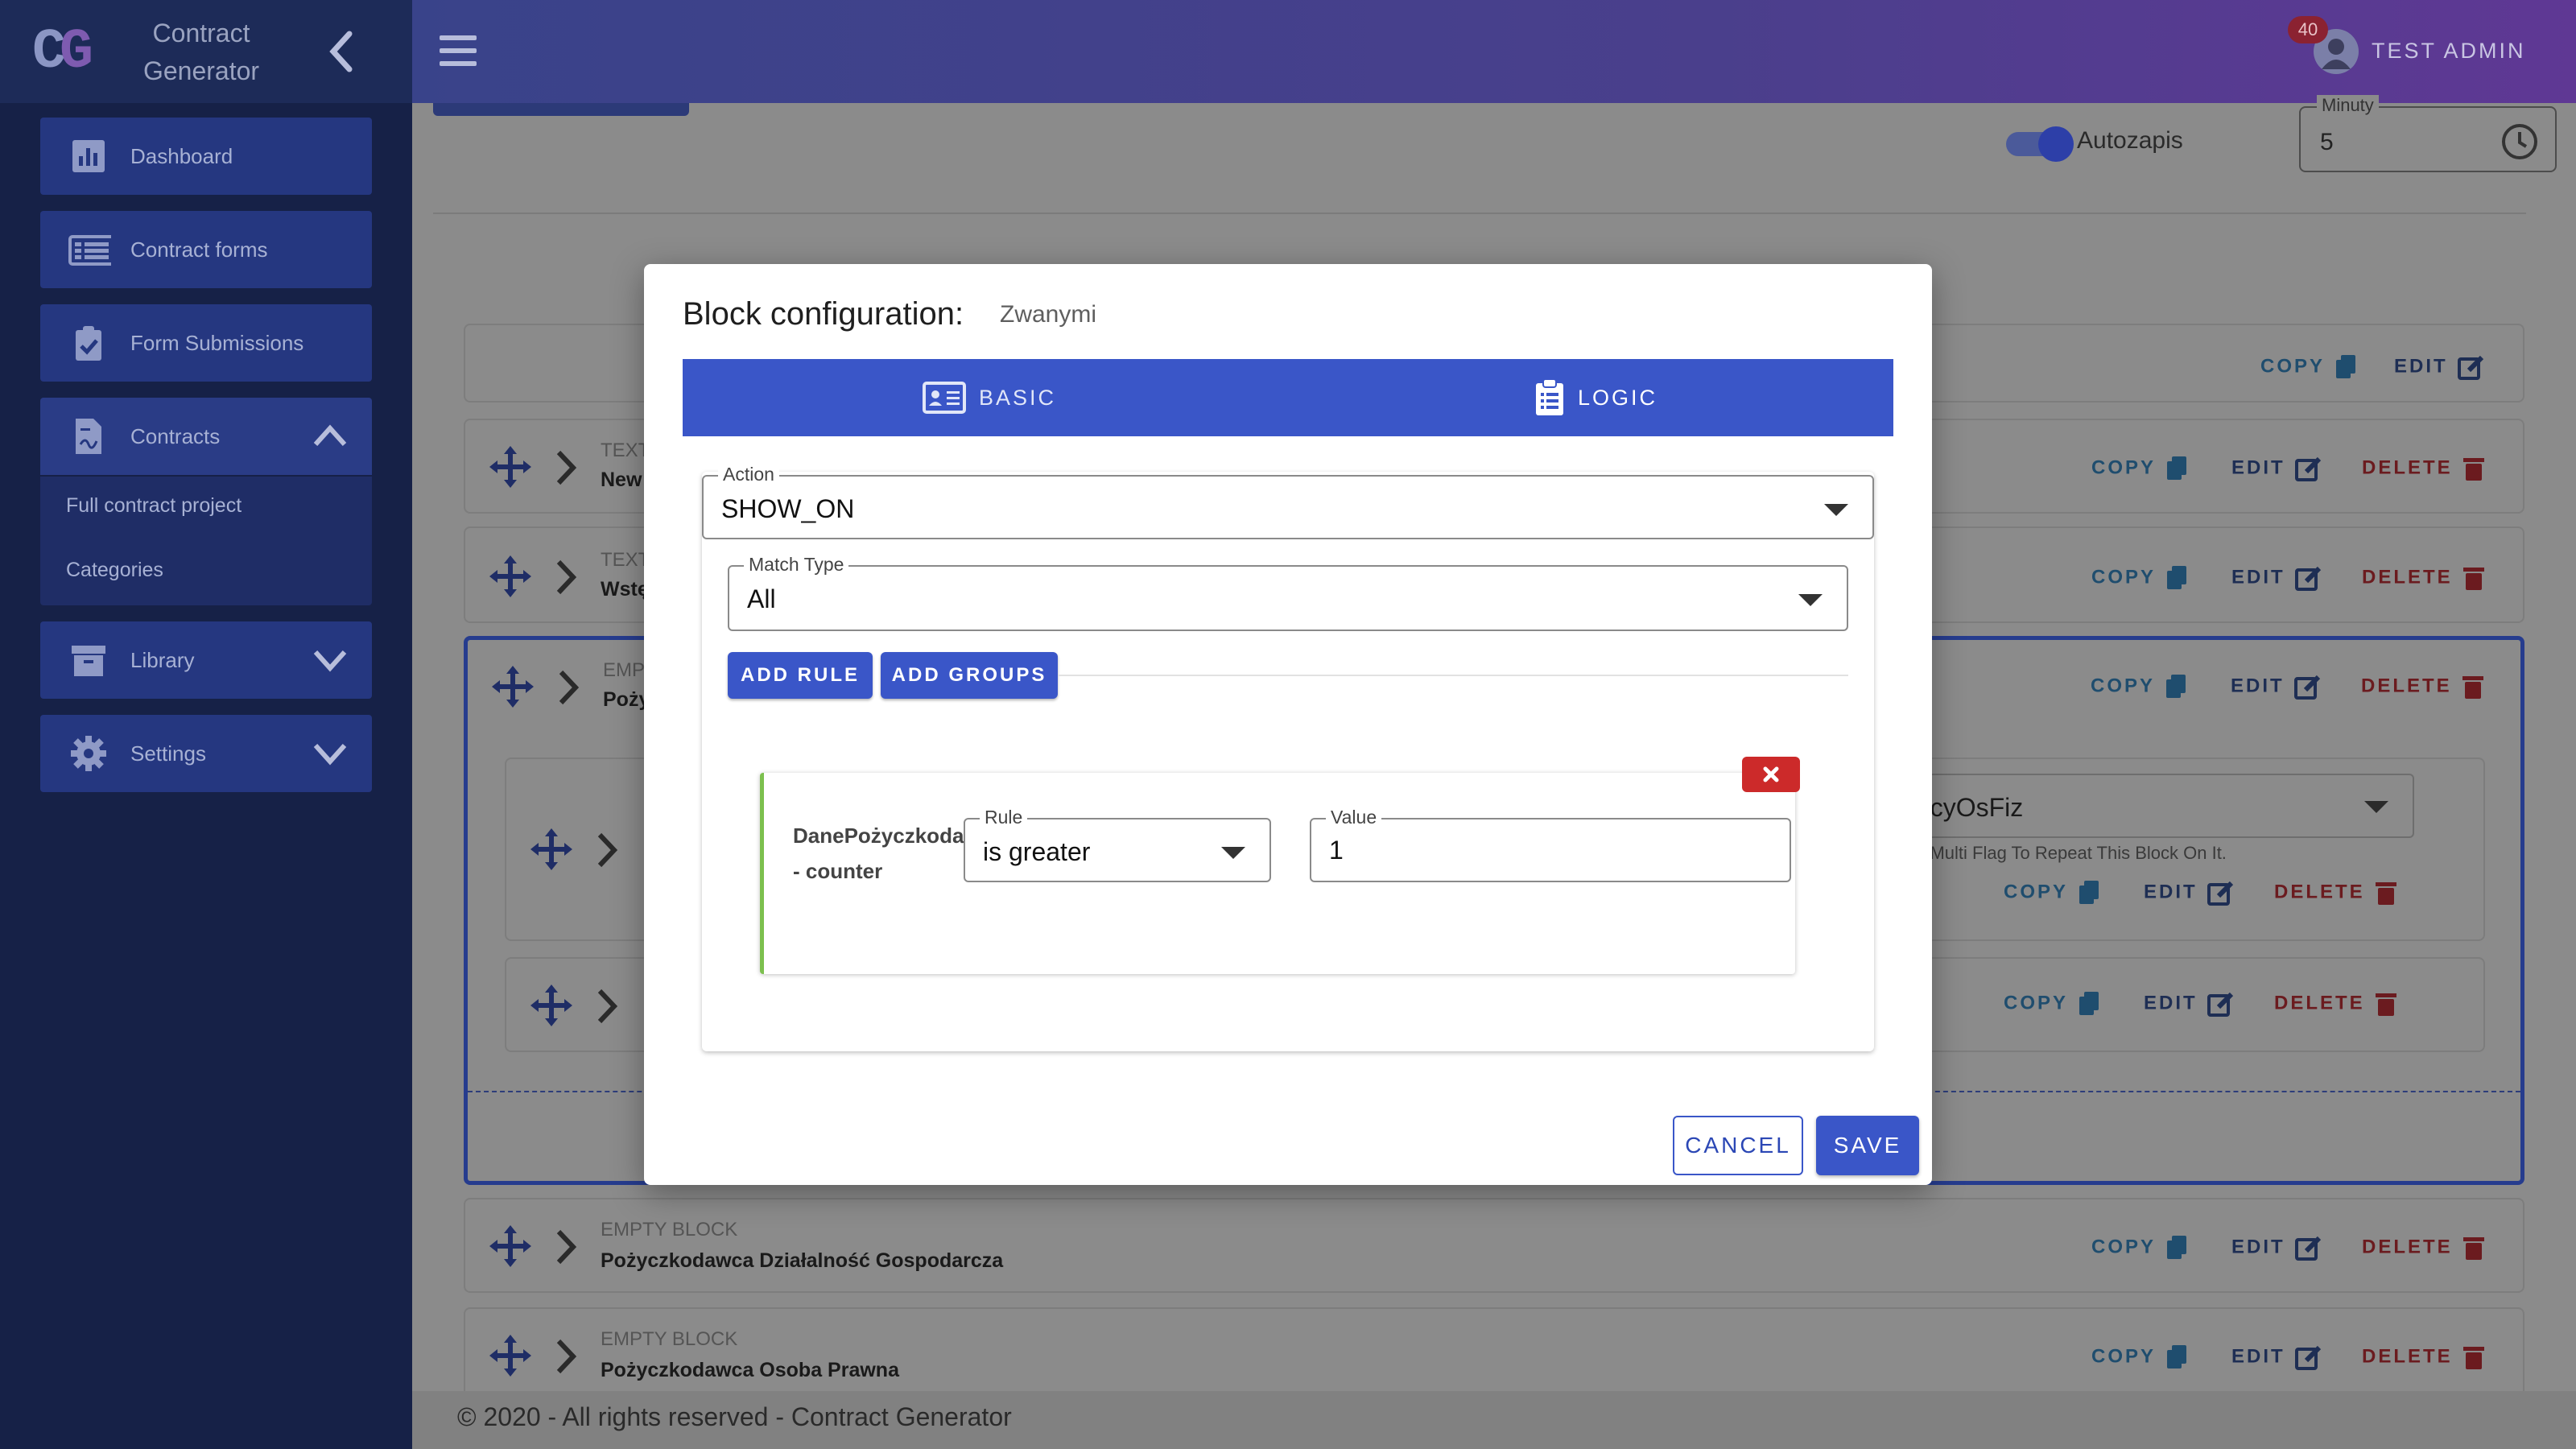 This screenshot has height=1449, width=2576. Describe the element at coordinates (1867, 1145) in the screenshot. I see `save-button: SAVE` at that location.